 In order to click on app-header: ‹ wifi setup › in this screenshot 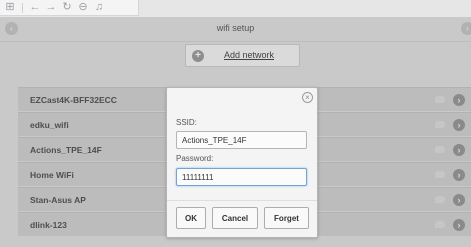, I will do `click(235, 29)`.